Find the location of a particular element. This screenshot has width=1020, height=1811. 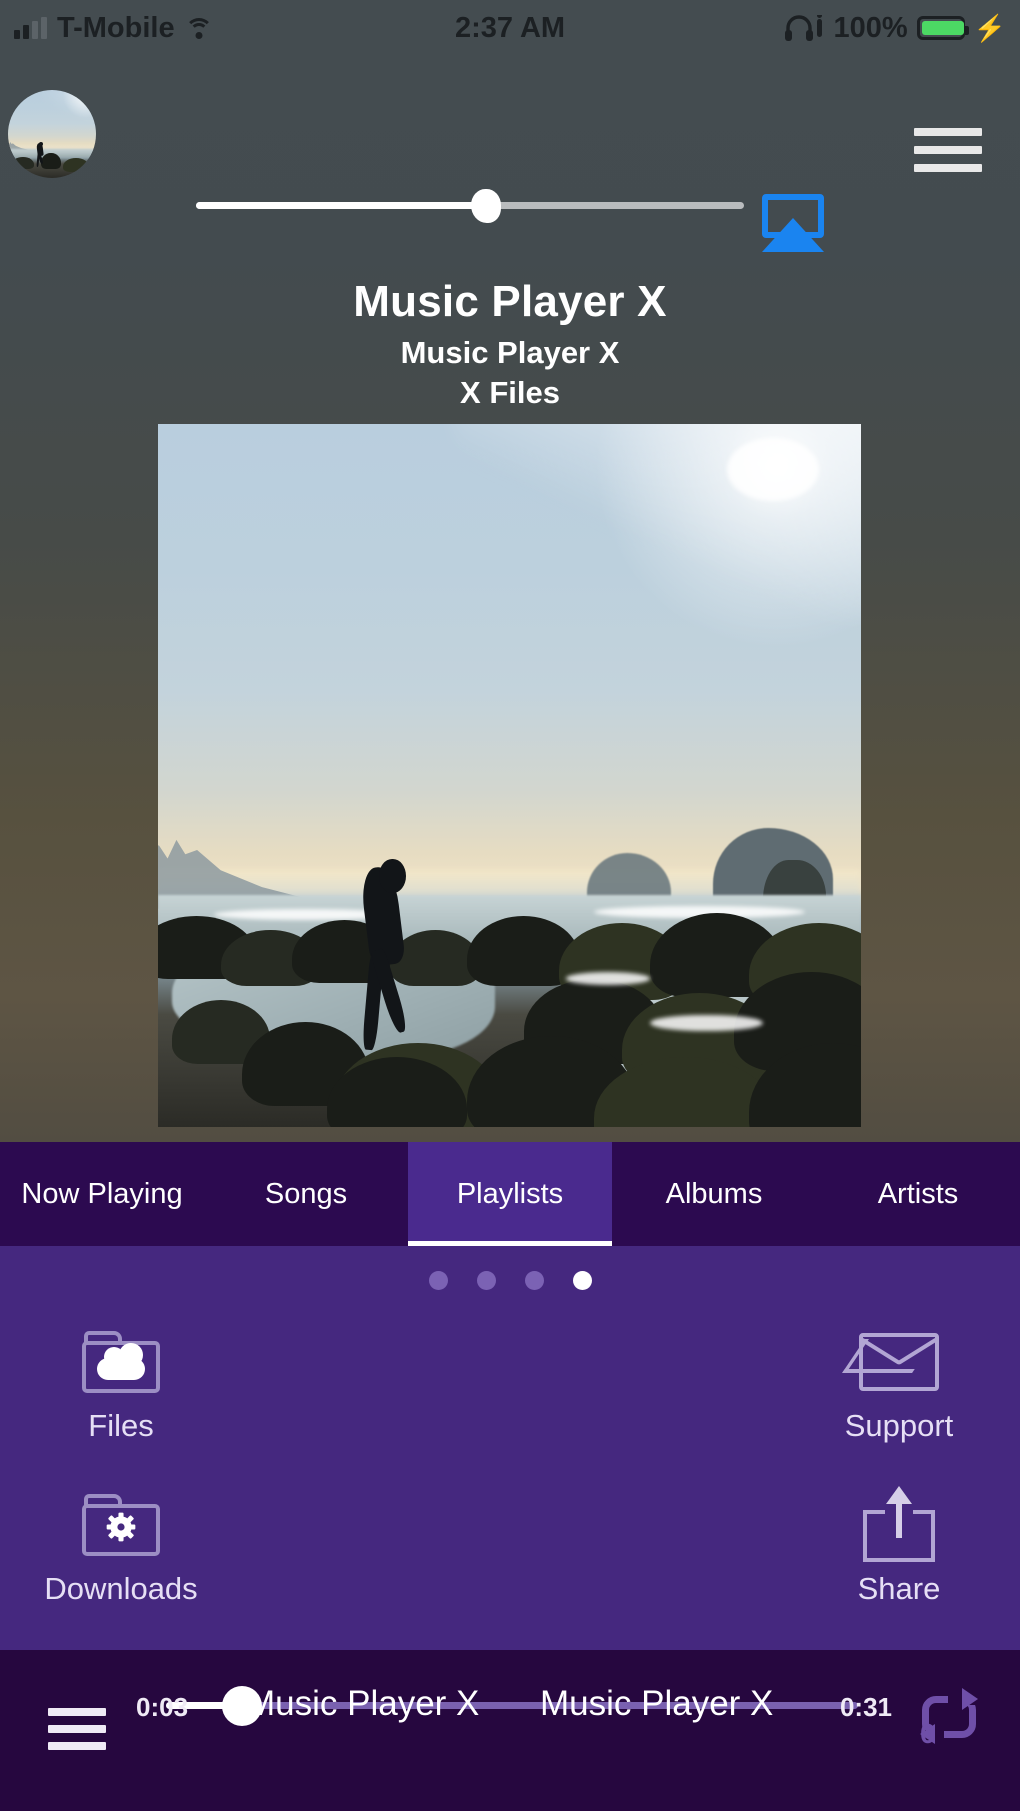

status-bar: T-Mobile 2:37 AM 100% ⚡ is located at coordinates (510, 28).